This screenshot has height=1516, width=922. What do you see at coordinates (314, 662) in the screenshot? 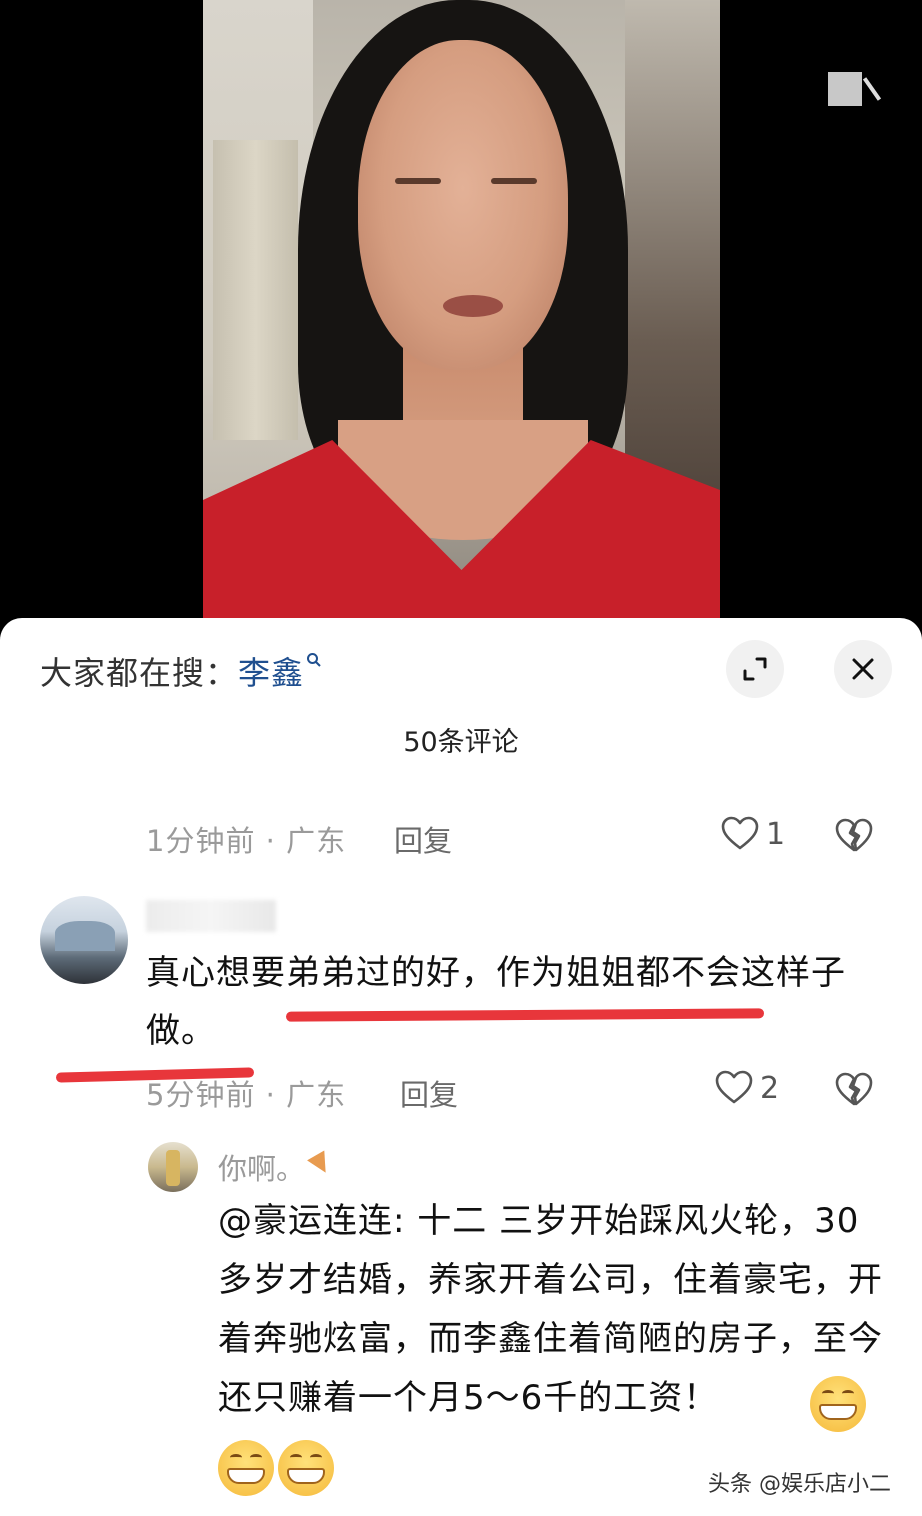
I see `magnifier-icon` at bounding box center [314, 662].